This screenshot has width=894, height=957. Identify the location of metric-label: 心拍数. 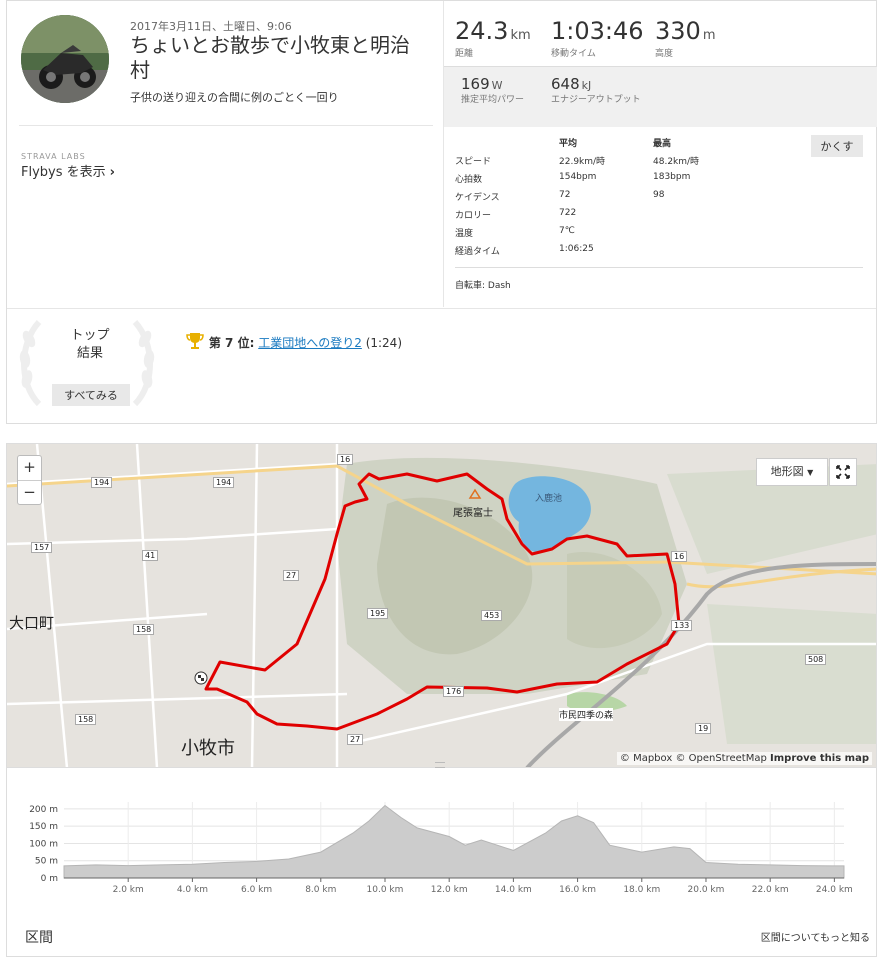
(469, 180).